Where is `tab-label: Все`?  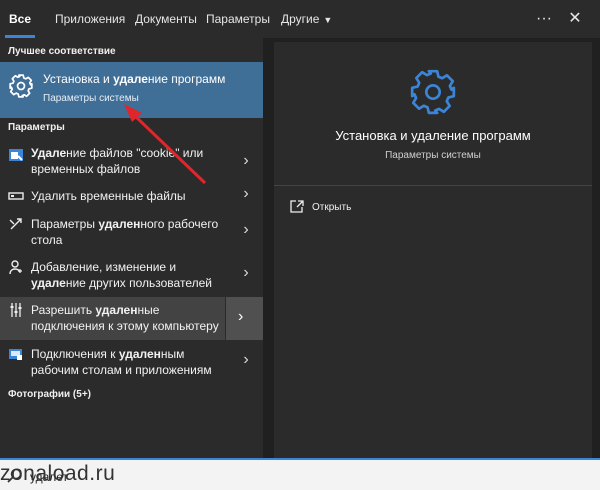 tab-label: Все is located at coordinates (20, 19).